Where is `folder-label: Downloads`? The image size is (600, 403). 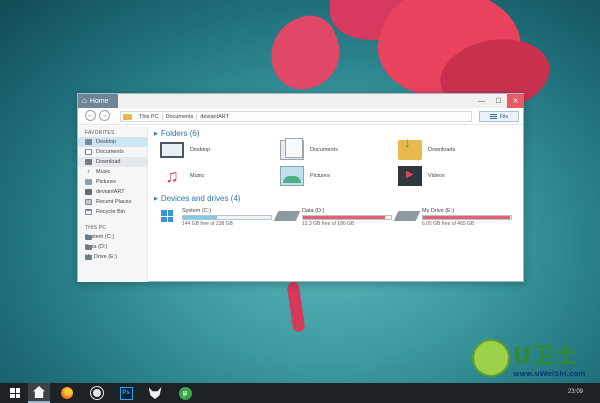
folder-label: Downloads is located at coordinates (442, 150).